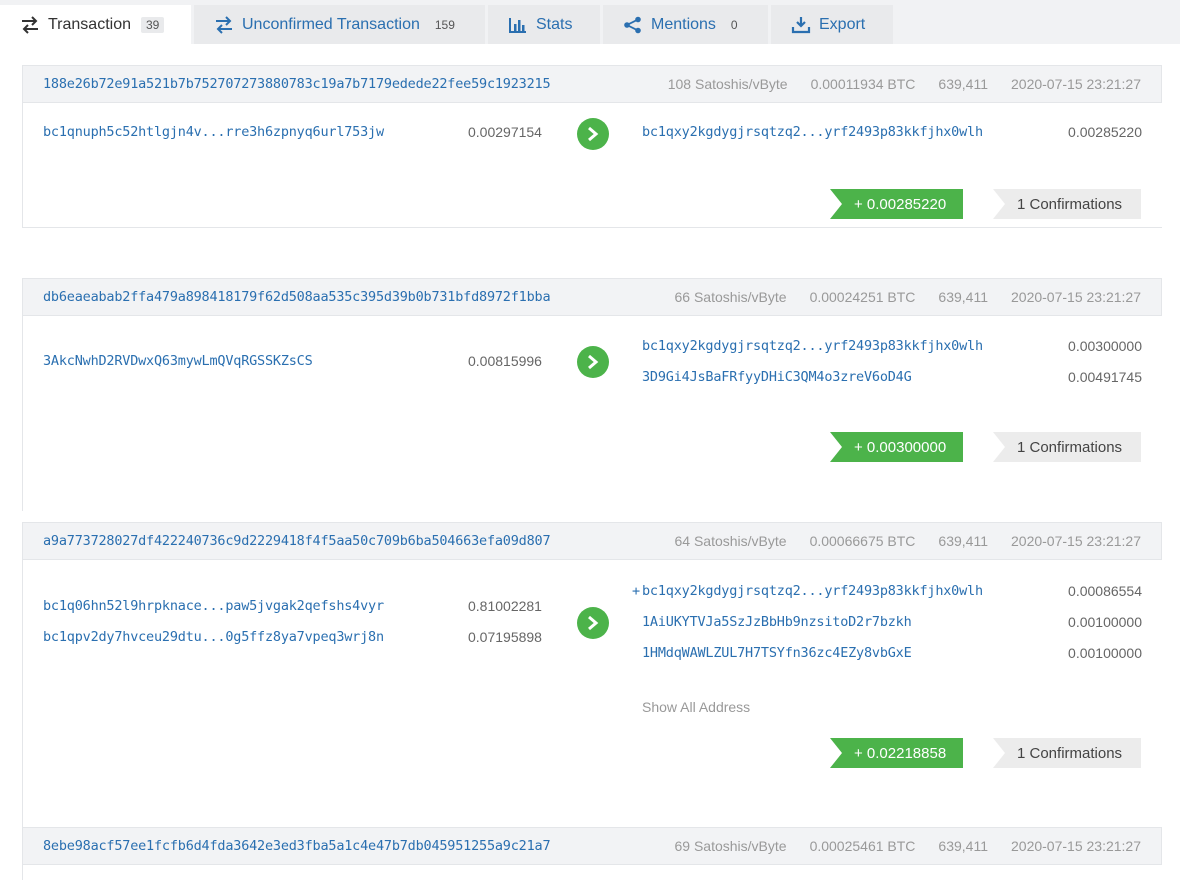  I want to click on tab-unconfirmed-transaction: Unconfirmed Transaction 159, so click(339, 24).